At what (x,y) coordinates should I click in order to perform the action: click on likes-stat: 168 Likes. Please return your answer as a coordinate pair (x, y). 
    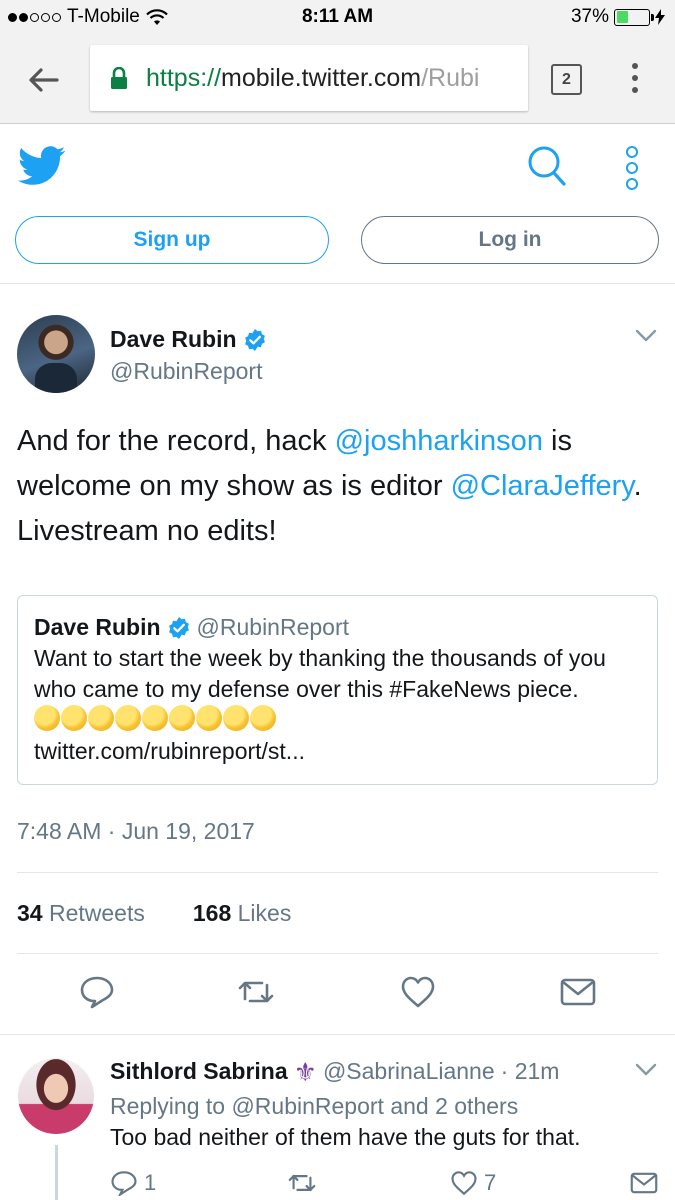
    Looking at the image, I should click on (242, 913).